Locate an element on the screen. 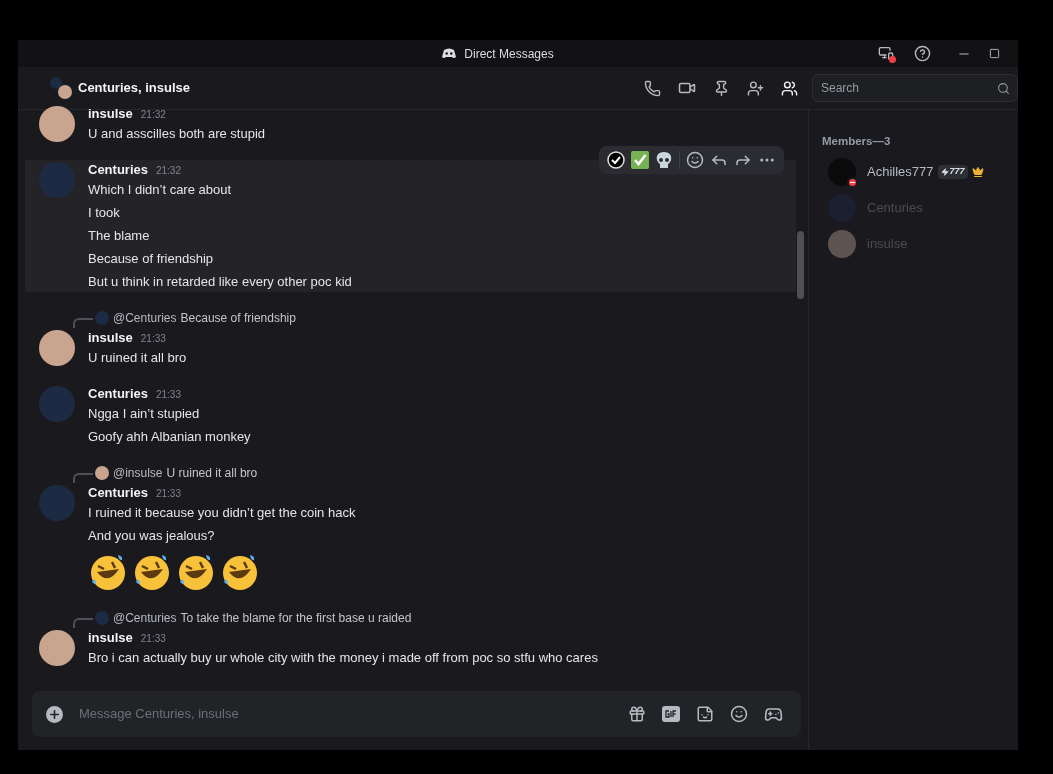 The width and height of the screenshot is (1053, 774). members-heading: Members—3 is located at coordinates (856, 141).